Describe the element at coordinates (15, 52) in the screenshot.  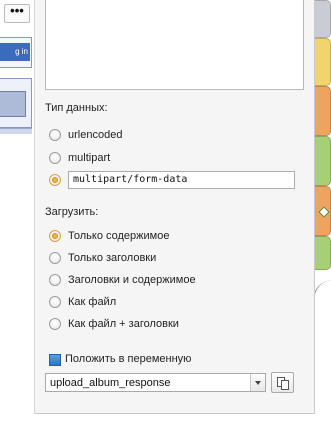
I see `canvas-block-header: g in` at that location.